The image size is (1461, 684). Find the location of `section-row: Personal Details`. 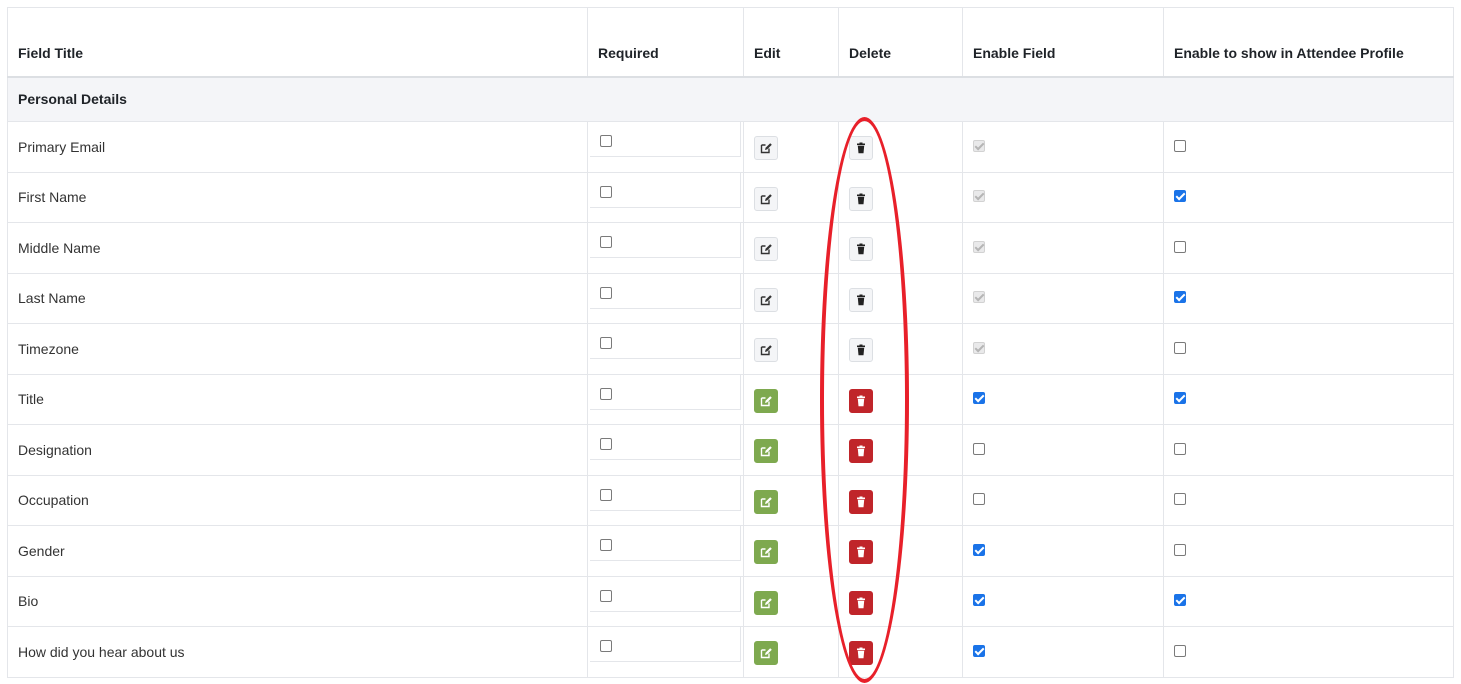

section-row: Personal Details is located at coordinates (730, 99).